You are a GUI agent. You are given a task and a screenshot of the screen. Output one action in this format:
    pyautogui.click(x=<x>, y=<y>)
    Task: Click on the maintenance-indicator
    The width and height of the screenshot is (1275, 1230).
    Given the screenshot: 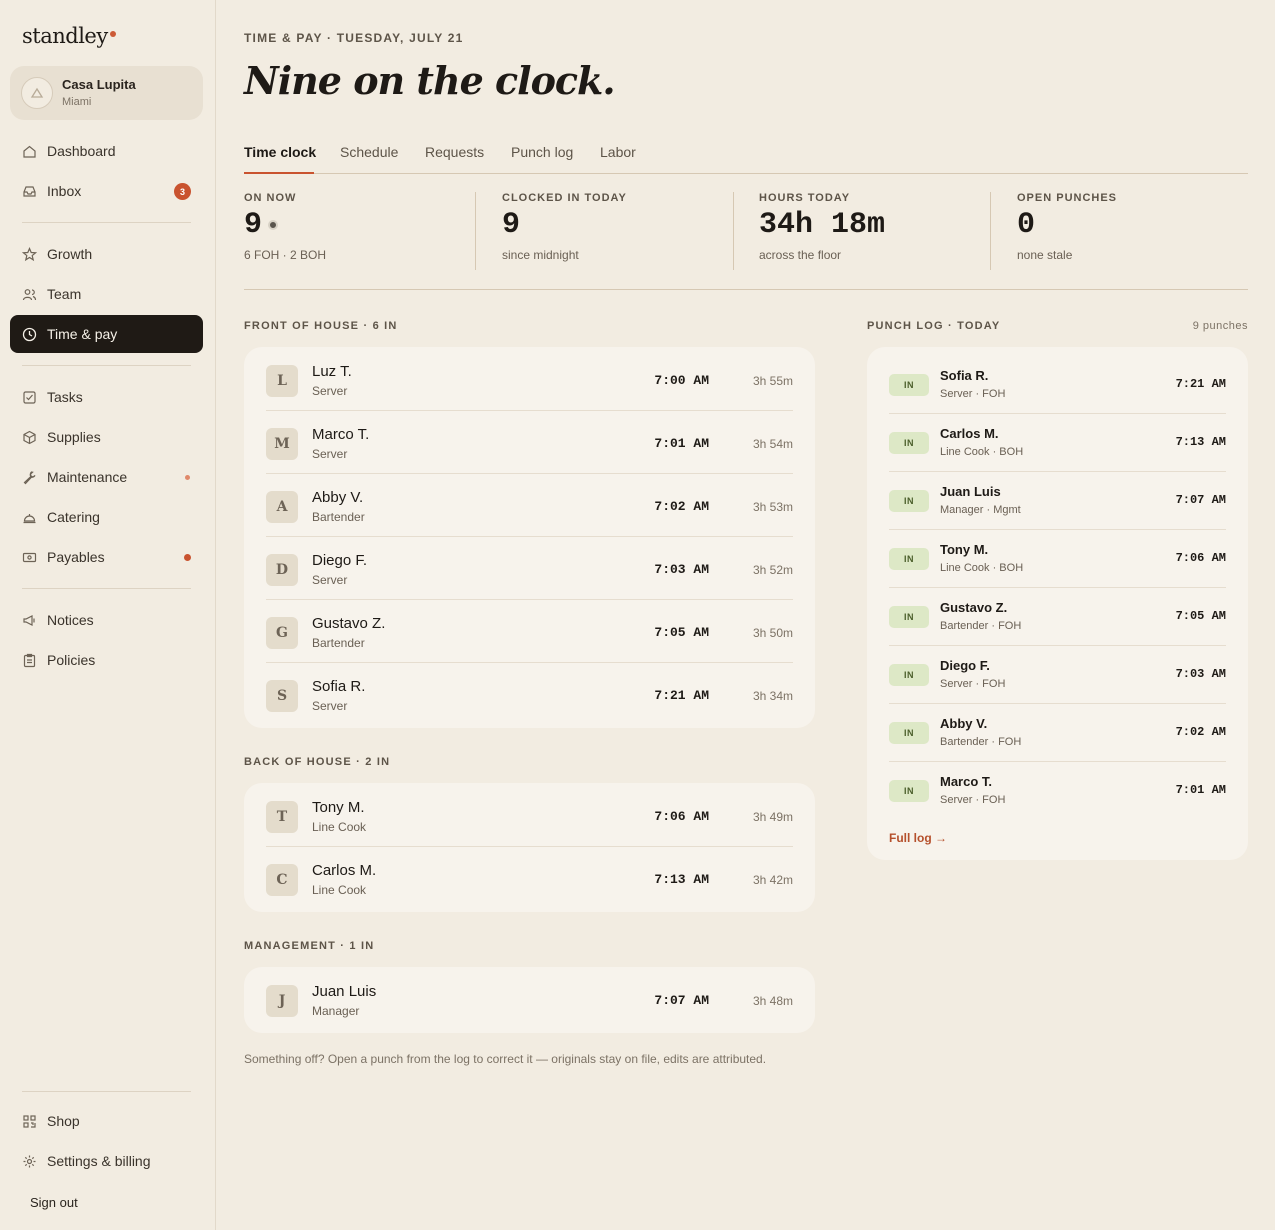 What is the action you would take?
    pyautogui.click(x=187, y=477)
    